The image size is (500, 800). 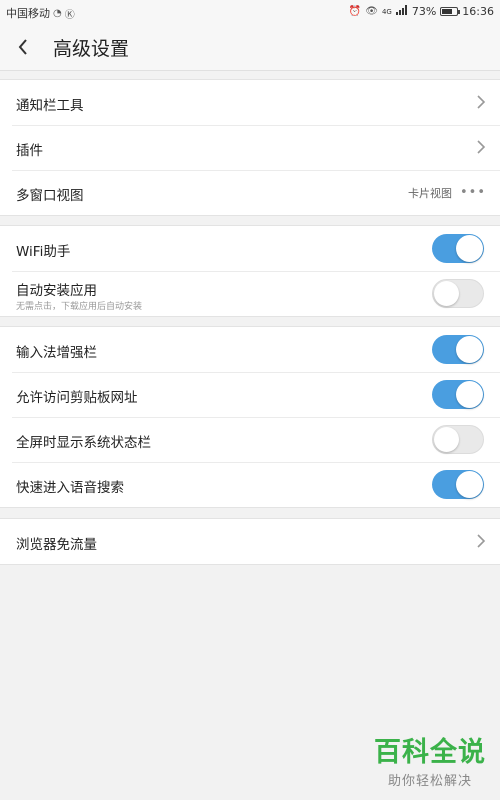 I want to click on section-wifi: WiFi助手 自动安装应用 无需点击，下载应用后自动安装, so click(x=250, y=271).